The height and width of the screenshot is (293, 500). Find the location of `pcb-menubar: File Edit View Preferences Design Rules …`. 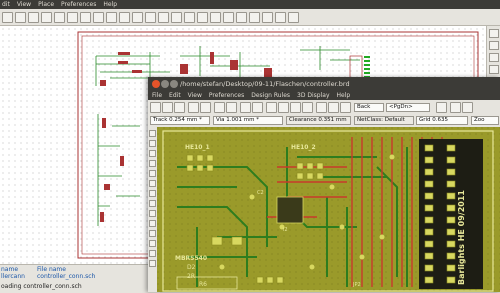

pcb-menubar: File Edit View Preferences Design Rules … is located at coordinates (324, 95).